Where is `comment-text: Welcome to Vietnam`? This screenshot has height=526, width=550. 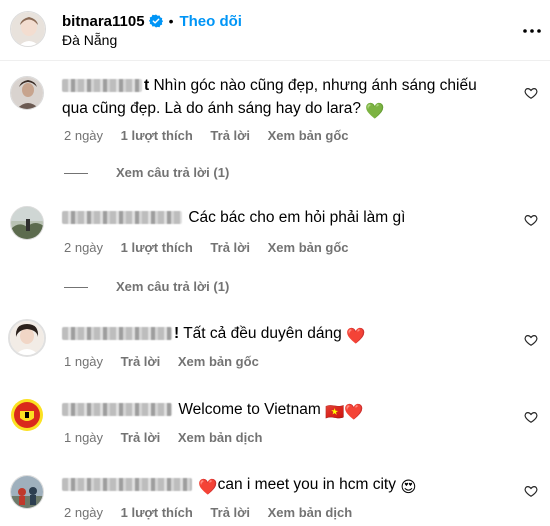 comment-text: Welcome to Vietnam is located at coordinates (249, 409).